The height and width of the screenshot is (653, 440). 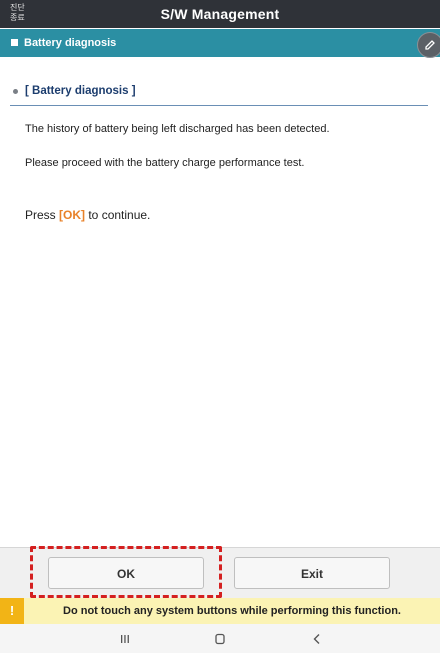 What do you see at coordinates (219, 94) in the screenshot?
I see `sub-heading: [ Battery diagnosis ]` at bounding box center [219, 94].